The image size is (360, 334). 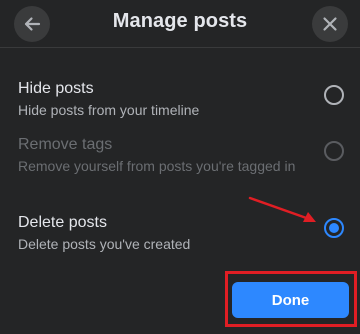 I want to click on option-hide-posts: Hide posts Hide posts from your timeline, so click(x=180, y=99).